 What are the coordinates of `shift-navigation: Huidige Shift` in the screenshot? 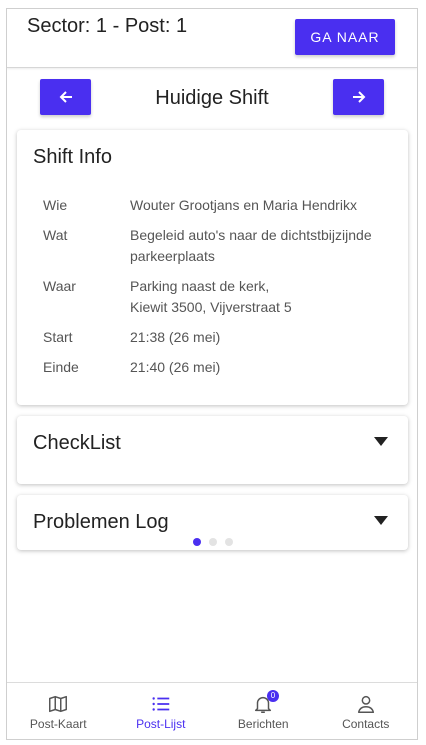 It's located at (212, 98).